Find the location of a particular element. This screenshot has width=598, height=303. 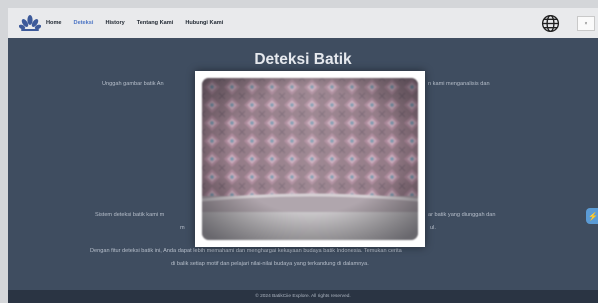

nav-history-link: History is located at coordinates (114, 23).